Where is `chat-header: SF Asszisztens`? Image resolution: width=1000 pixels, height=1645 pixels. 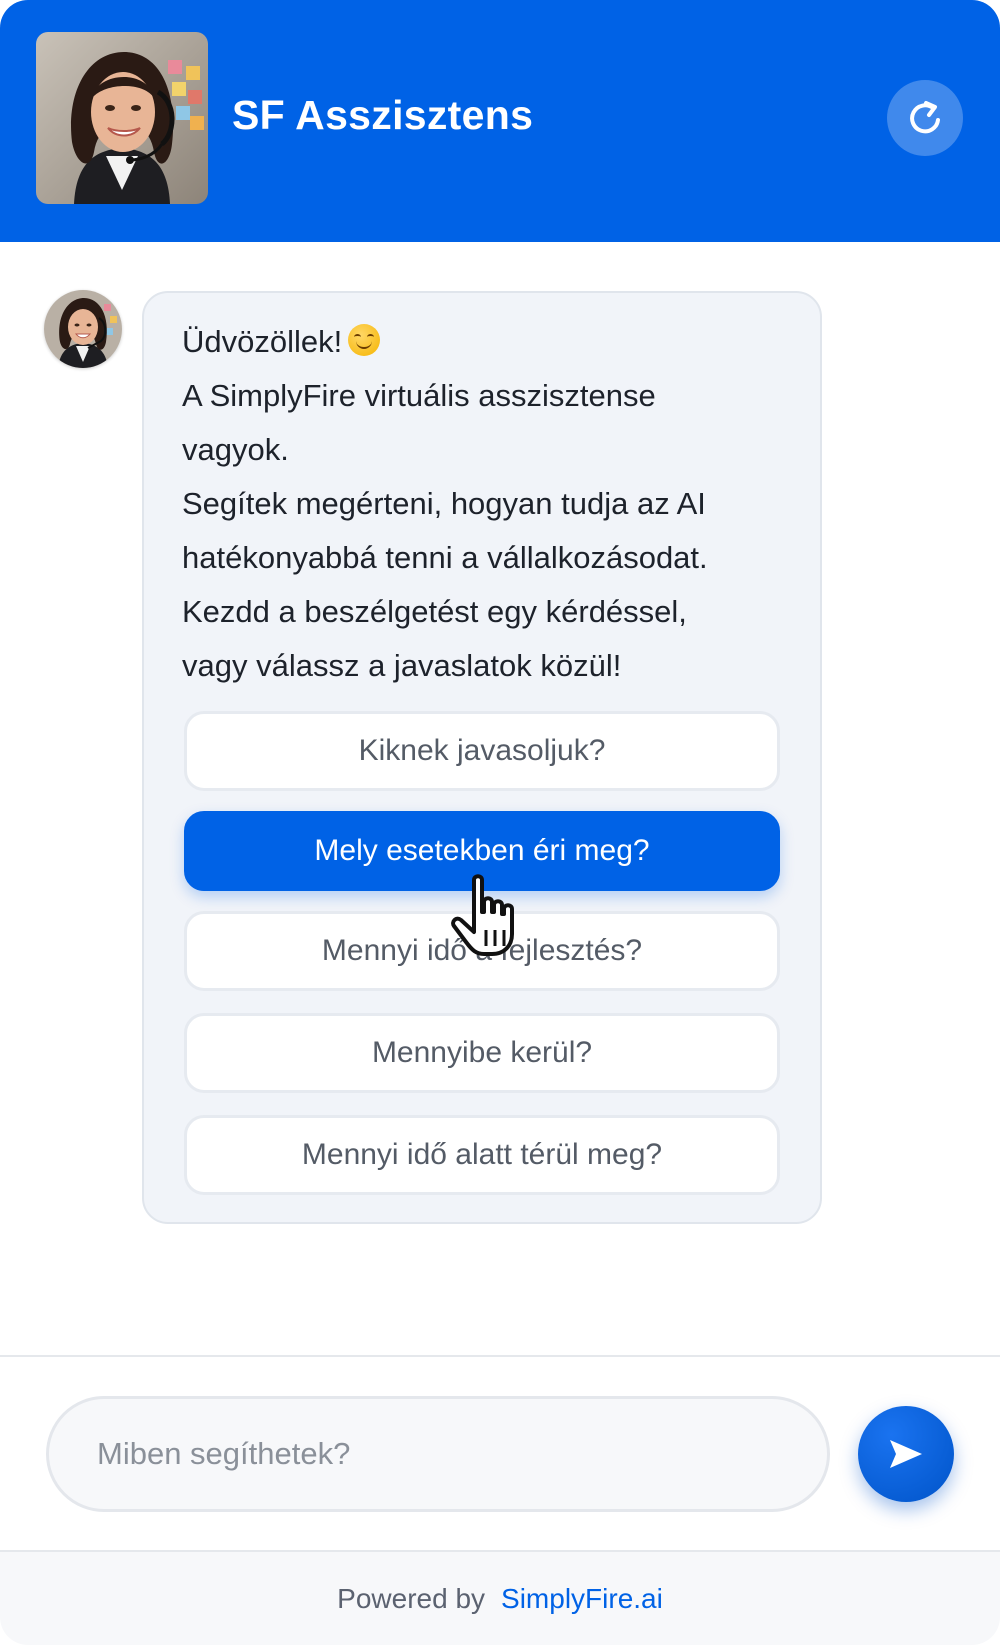
chat-header: SF Asszisztens is located at coordinates (500, 121).